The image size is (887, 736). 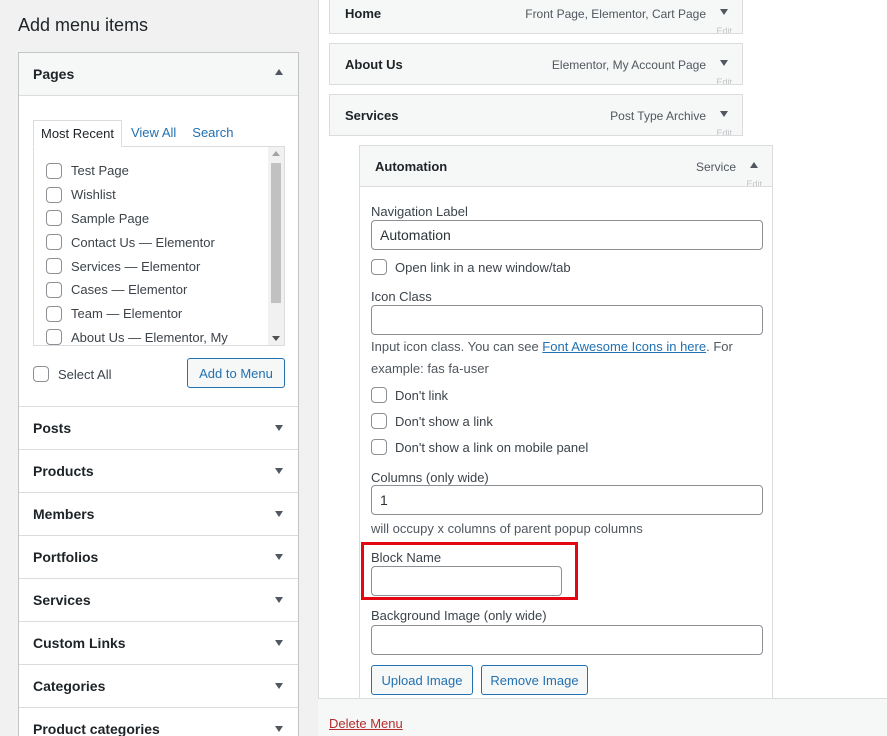 I want to click on page-label: Sample Page, so click(x=110, y=218).